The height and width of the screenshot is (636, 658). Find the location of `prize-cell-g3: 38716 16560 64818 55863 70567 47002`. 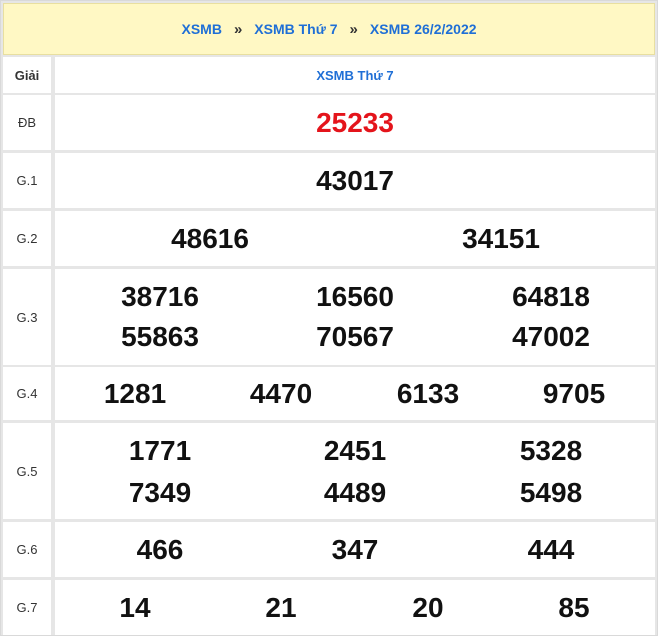

prize-cell-g3: 38716 16560 64818 55863 70567 47002 is located at coordinates (355, 317).